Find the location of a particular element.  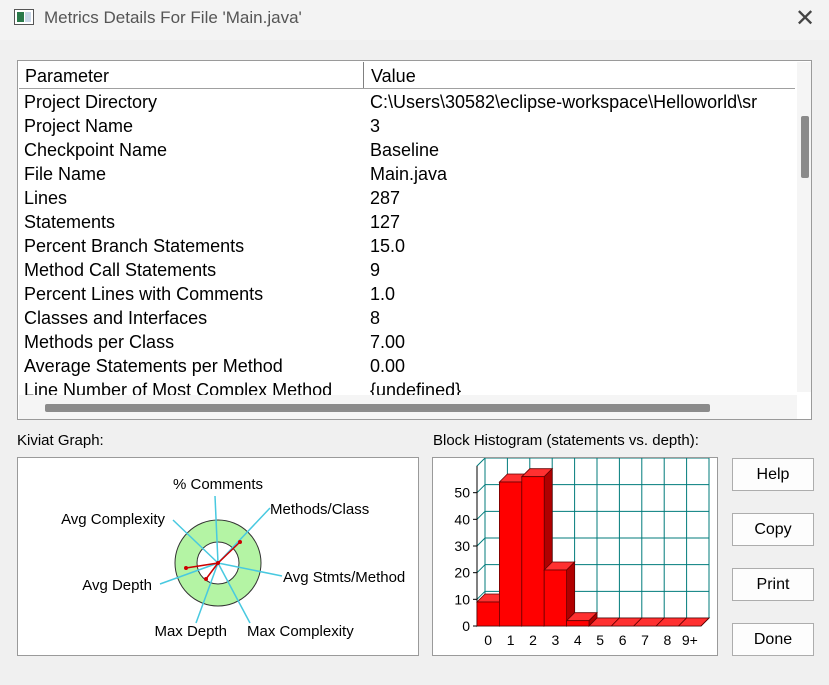

window-title: Metrics Details For File 'Main.java' is located at coordinates (173, 17).